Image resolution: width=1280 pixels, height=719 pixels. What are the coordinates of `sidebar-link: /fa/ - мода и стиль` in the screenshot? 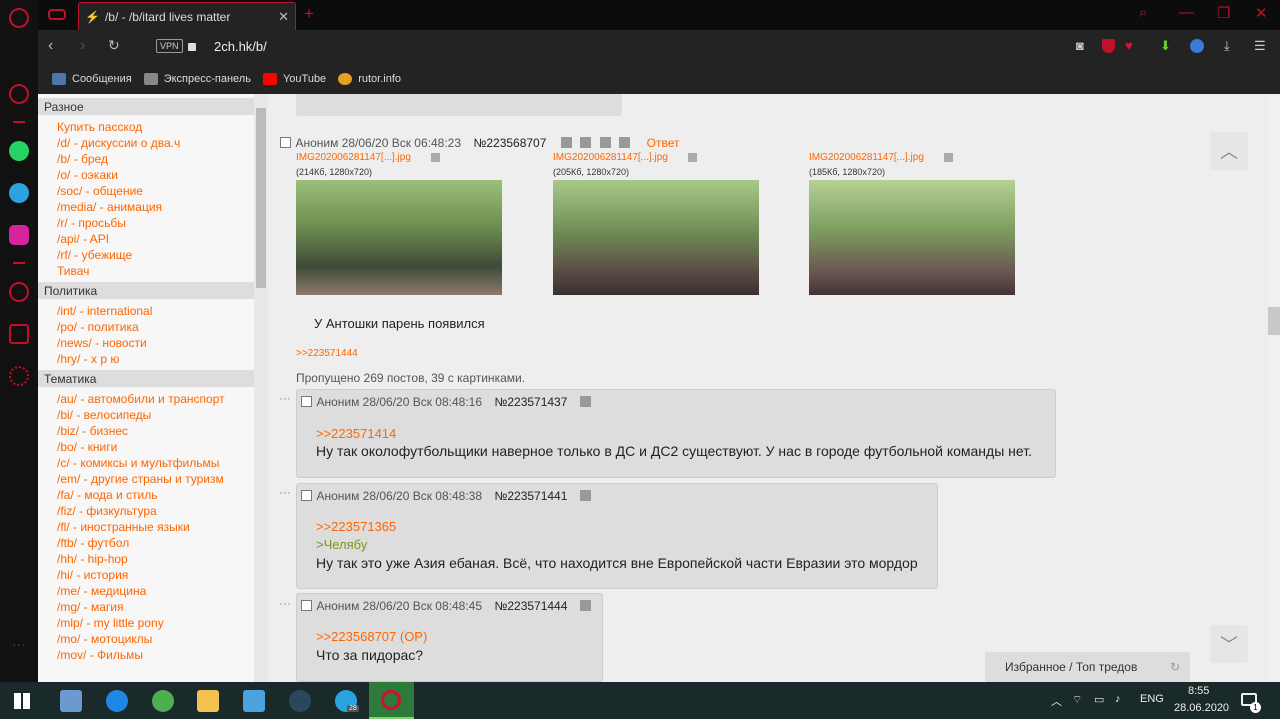 It's located at (153, 495).